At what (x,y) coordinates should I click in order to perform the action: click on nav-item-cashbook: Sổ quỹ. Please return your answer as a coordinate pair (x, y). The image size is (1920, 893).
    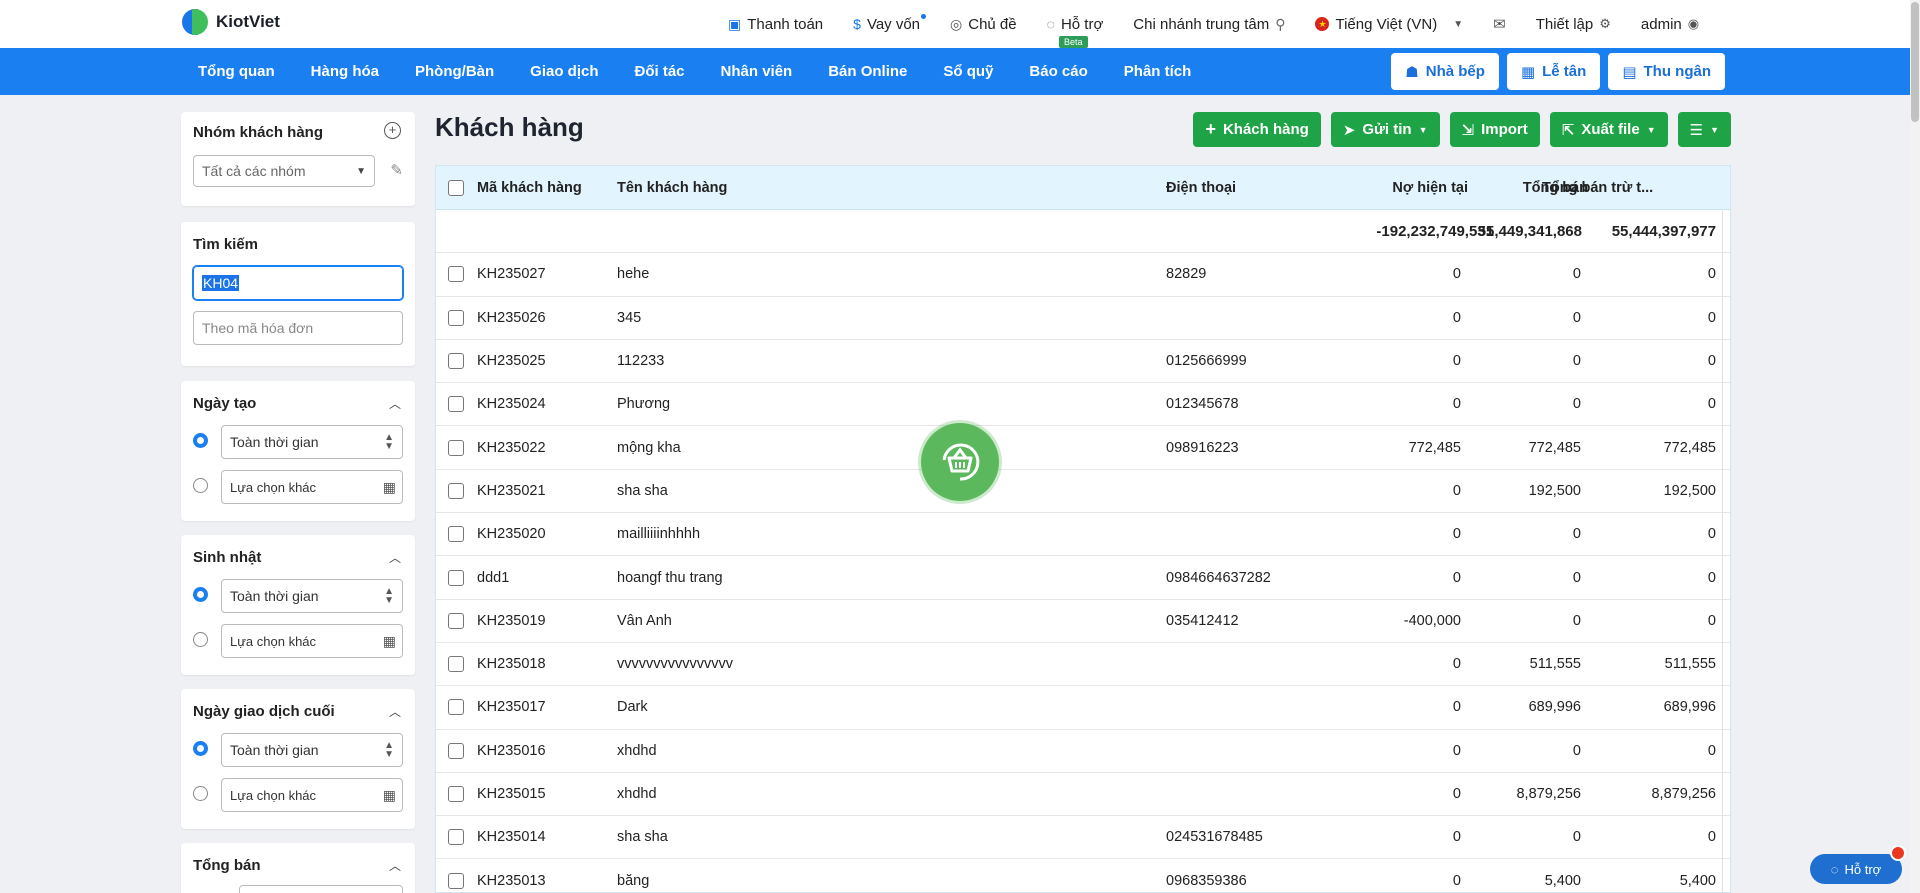
    Looking at the image, I should click on (968, 71).